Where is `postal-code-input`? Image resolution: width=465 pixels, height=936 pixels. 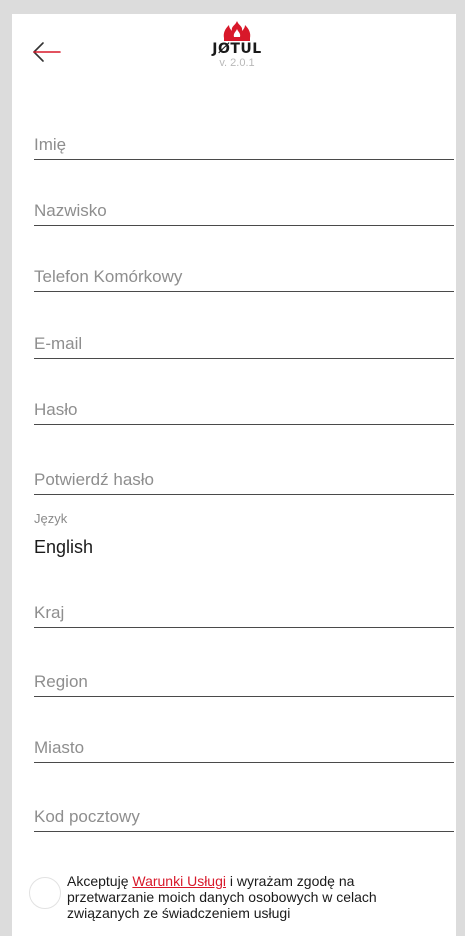
postal-code-input is located at coordinates (244, 817).